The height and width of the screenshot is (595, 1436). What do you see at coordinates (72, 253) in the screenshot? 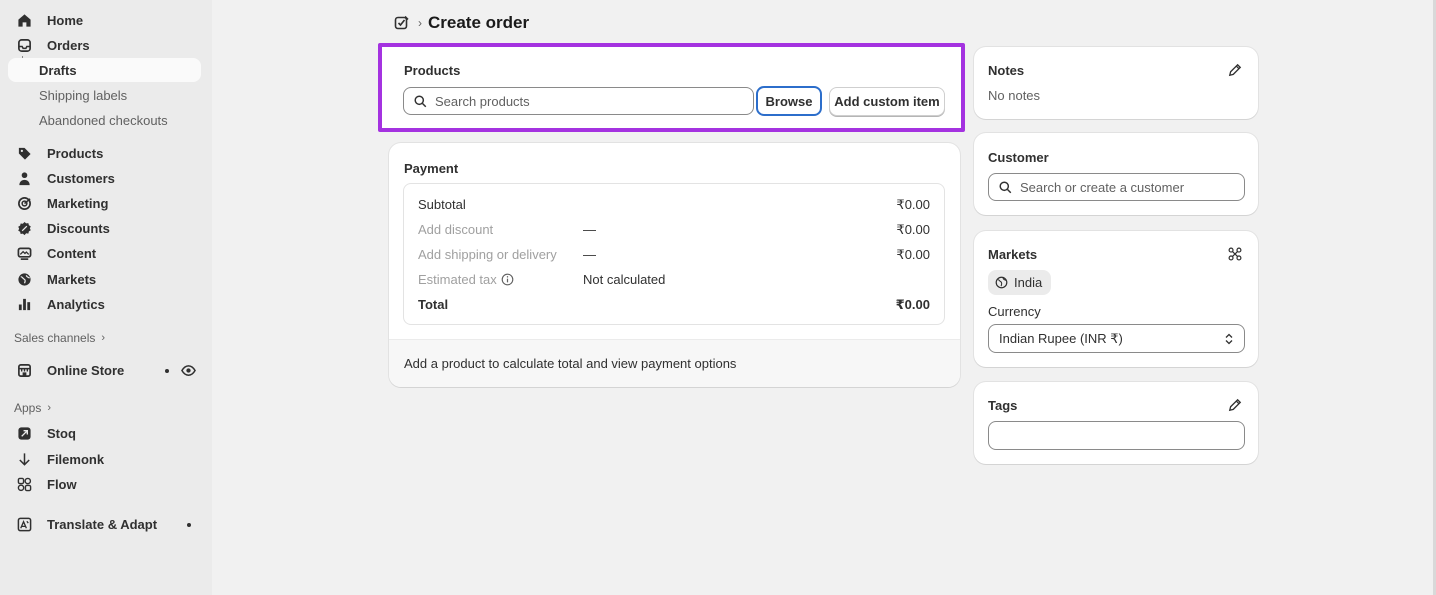
I see `sidebar-item-label: Content` at bounding box center [72, 253].